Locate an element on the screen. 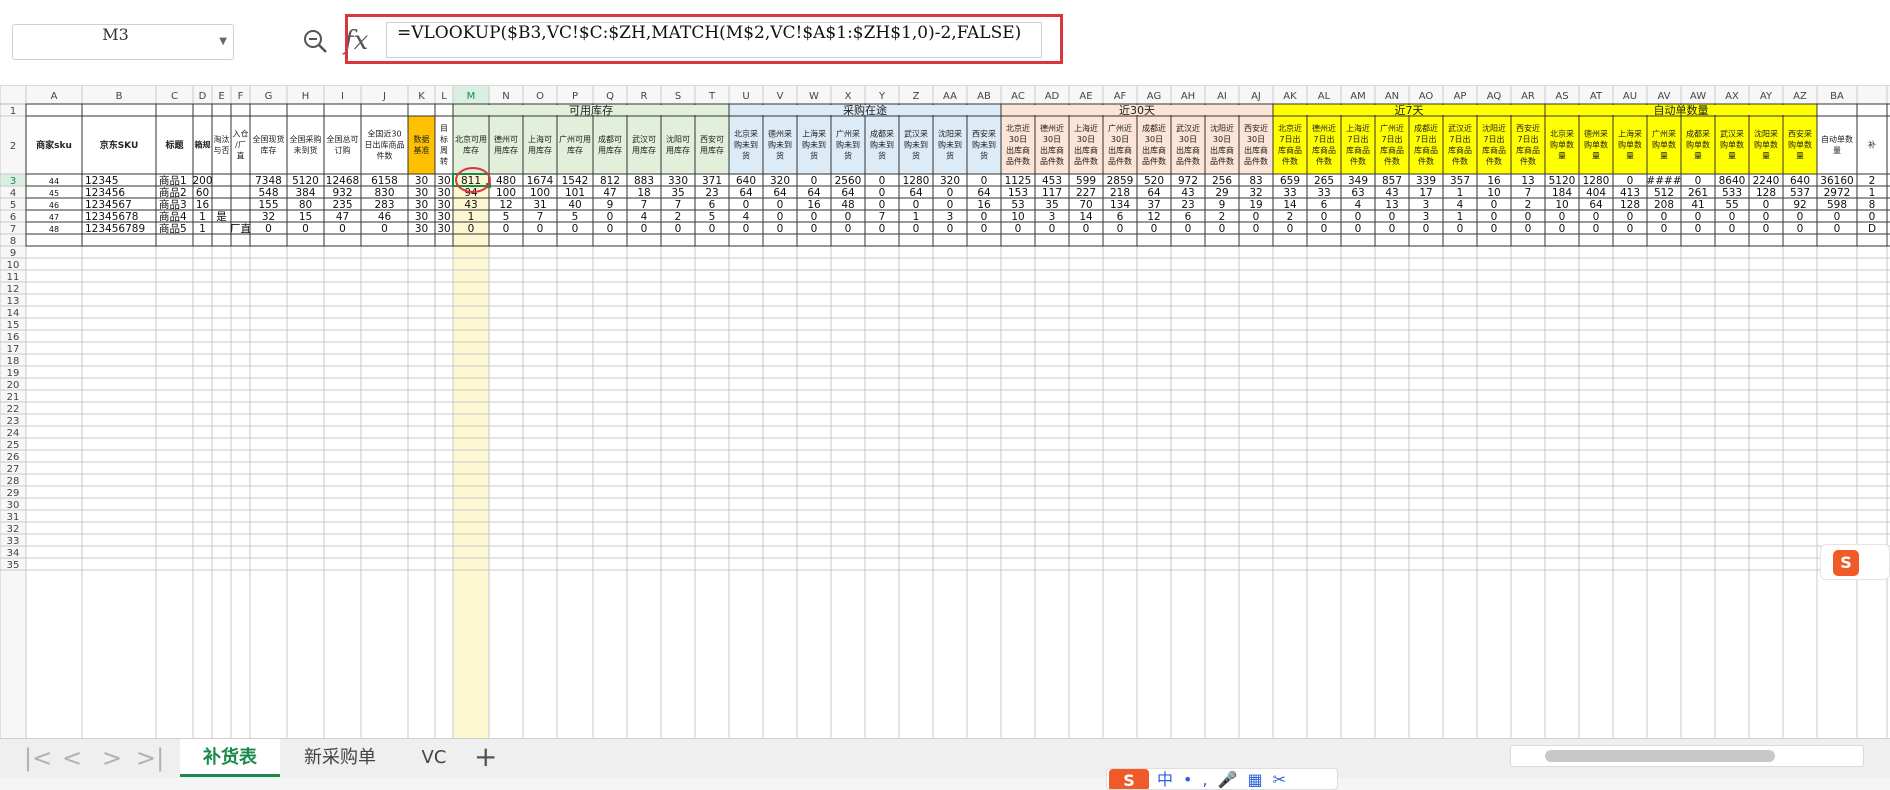 This screenshot has height=790, width=1890. column-letter: Y is located at coordinates (882, 96).